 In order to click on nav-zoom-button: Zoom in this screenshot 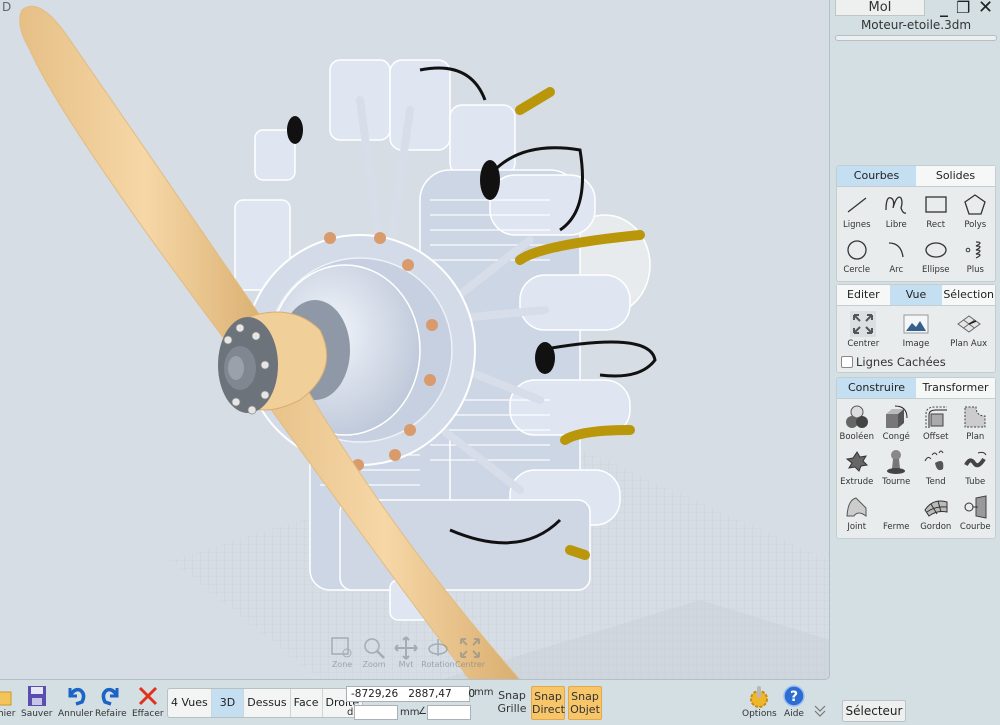, I will do `click(374, 652)`.